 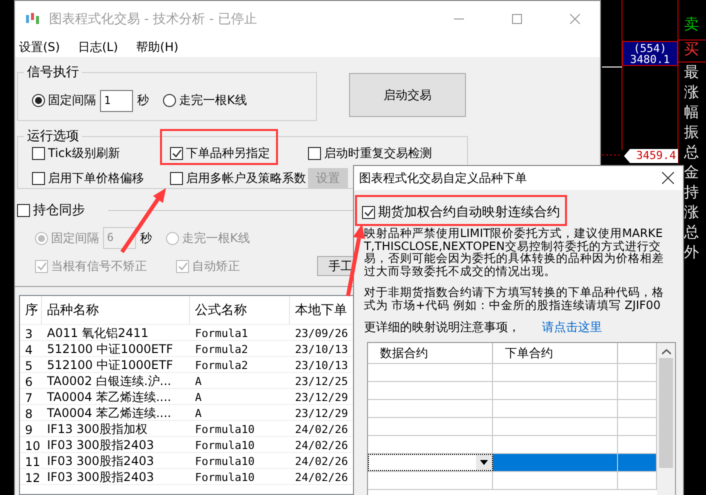 What do you see at coordinates (651, 156) in the screenshot?
I see `price-marker: 3459.4` at bounding box center [651, 156].